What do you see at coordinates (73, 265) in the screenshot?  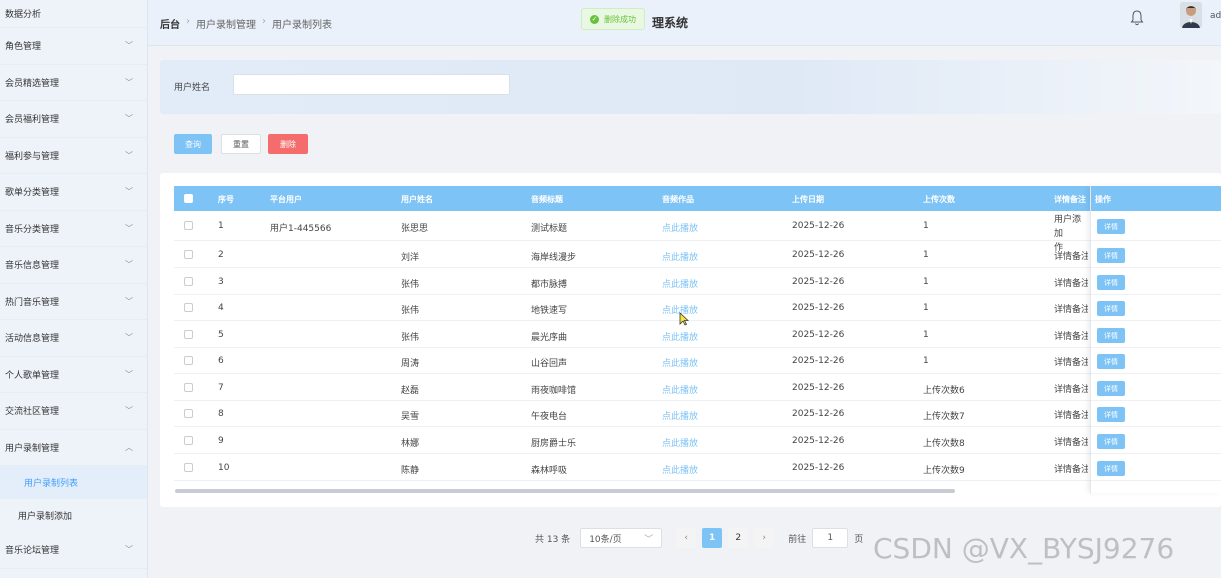 I see `sidebar-item: 音乐信息管理 ﹀` at bounding box center [73, 265].